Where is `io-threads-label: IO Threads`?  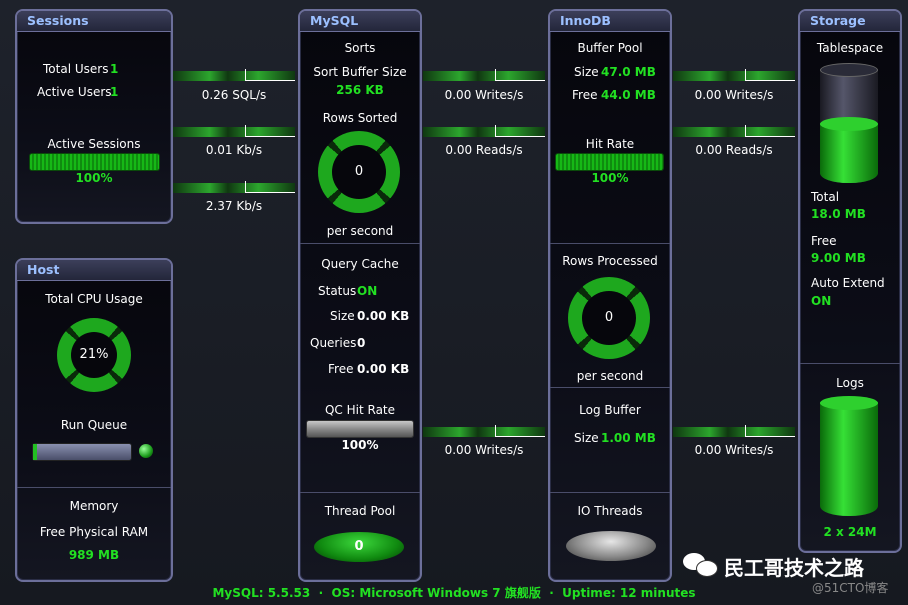 io-threads-label: IO Threads is located at coordinates (610, 511).